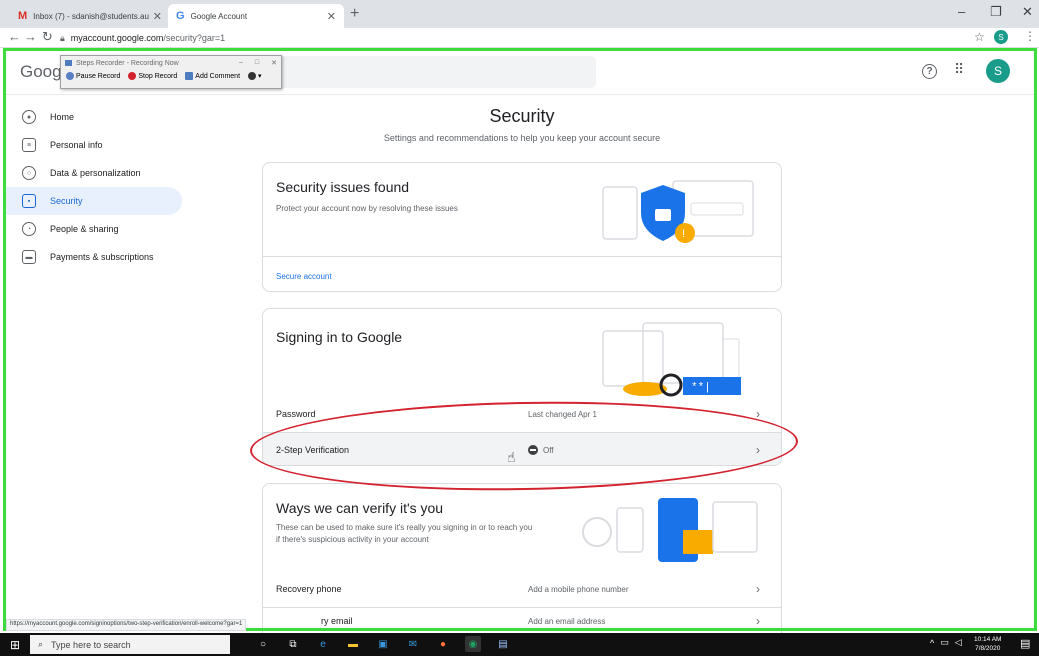  I want to click on gmail-icon: M, so click(23, 16).